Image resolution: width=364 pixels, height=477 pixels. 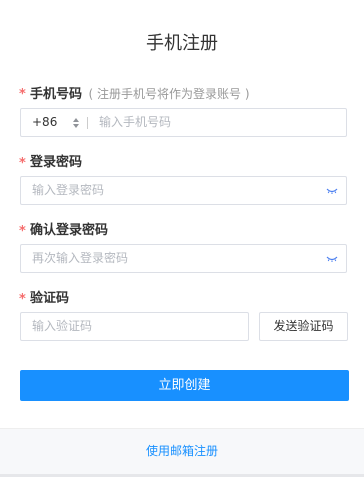 What do you see at coordinates (303, 326) in the screenshot?
I see `send-code-button: 发送验证码` at bounding box center [303, 326].